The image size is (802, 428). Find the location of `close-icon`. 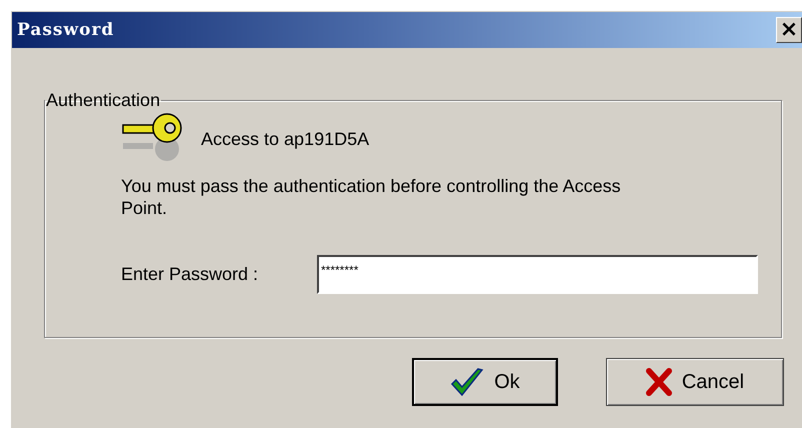

close-icon is located at coordinates (659, 382).